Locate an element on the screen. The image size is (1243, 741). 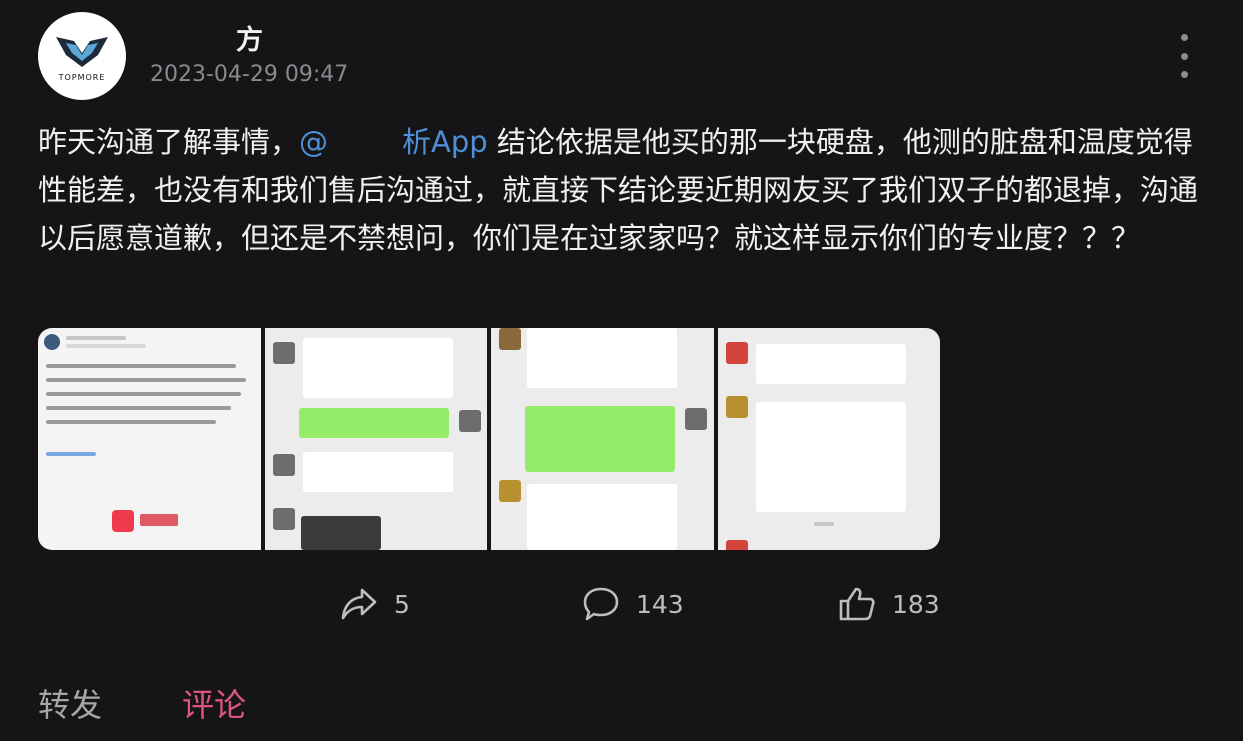
more-vertical-icon is located at coordinates (1184, 56).